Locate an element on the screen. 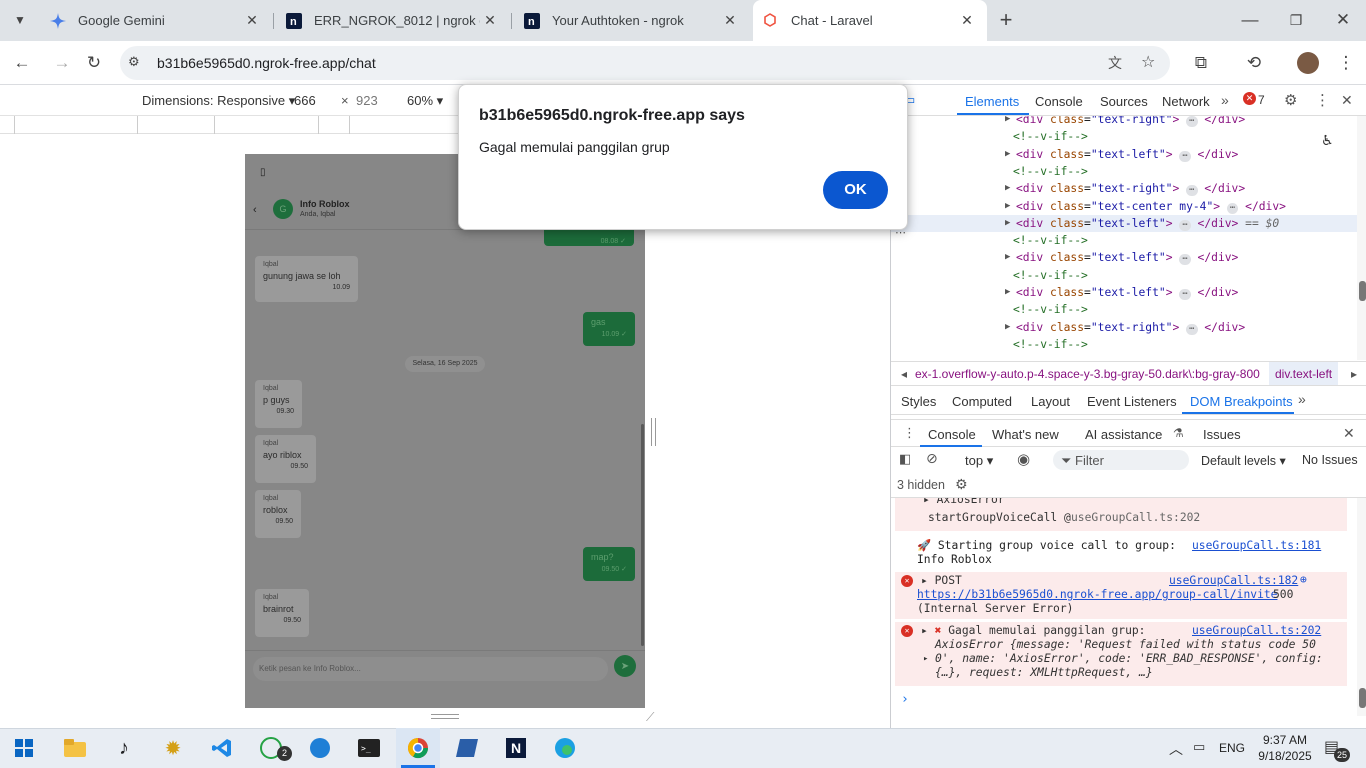  tray-chevron-icon: ︿ is located at coordinates (1176, 749).